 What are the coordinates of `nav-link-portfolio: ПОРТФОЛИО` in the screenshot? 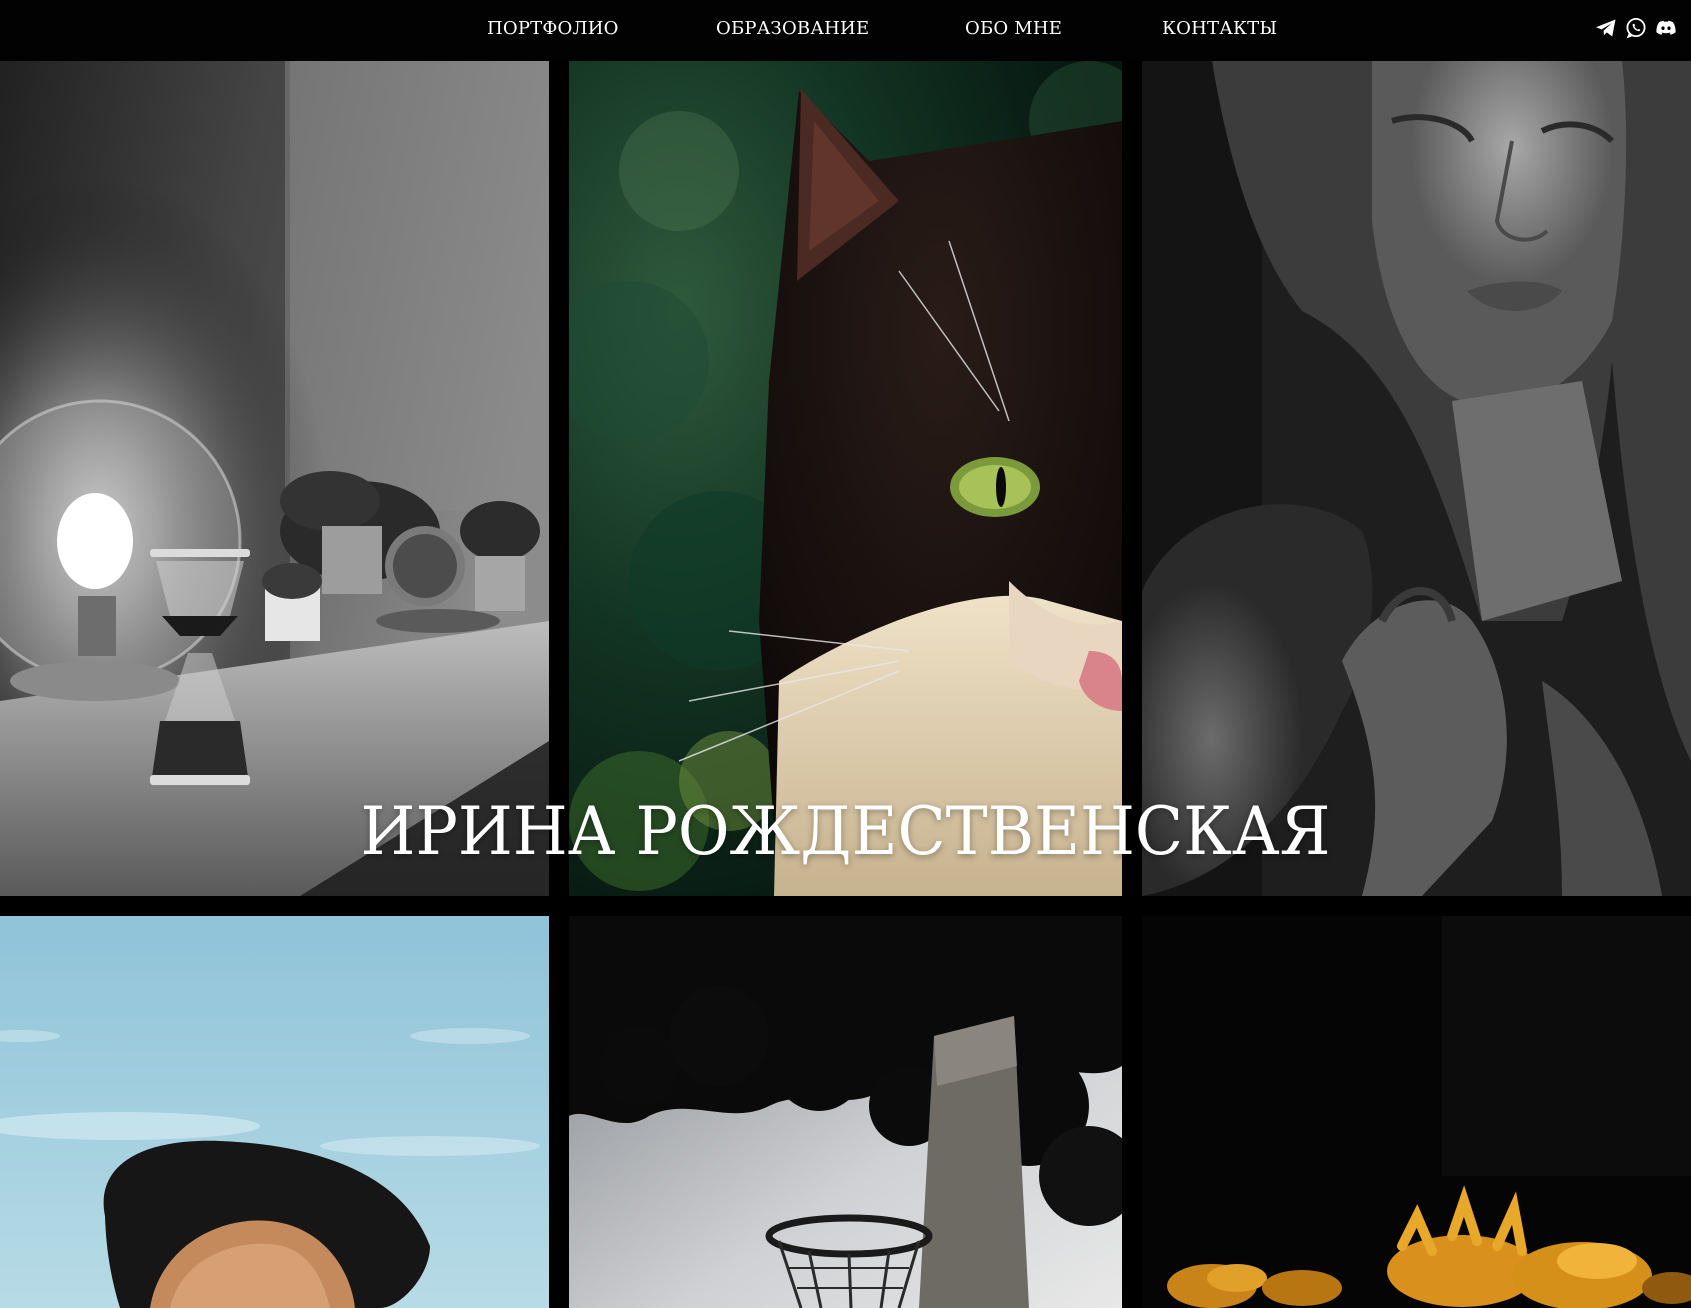 It's located at (553, 28).